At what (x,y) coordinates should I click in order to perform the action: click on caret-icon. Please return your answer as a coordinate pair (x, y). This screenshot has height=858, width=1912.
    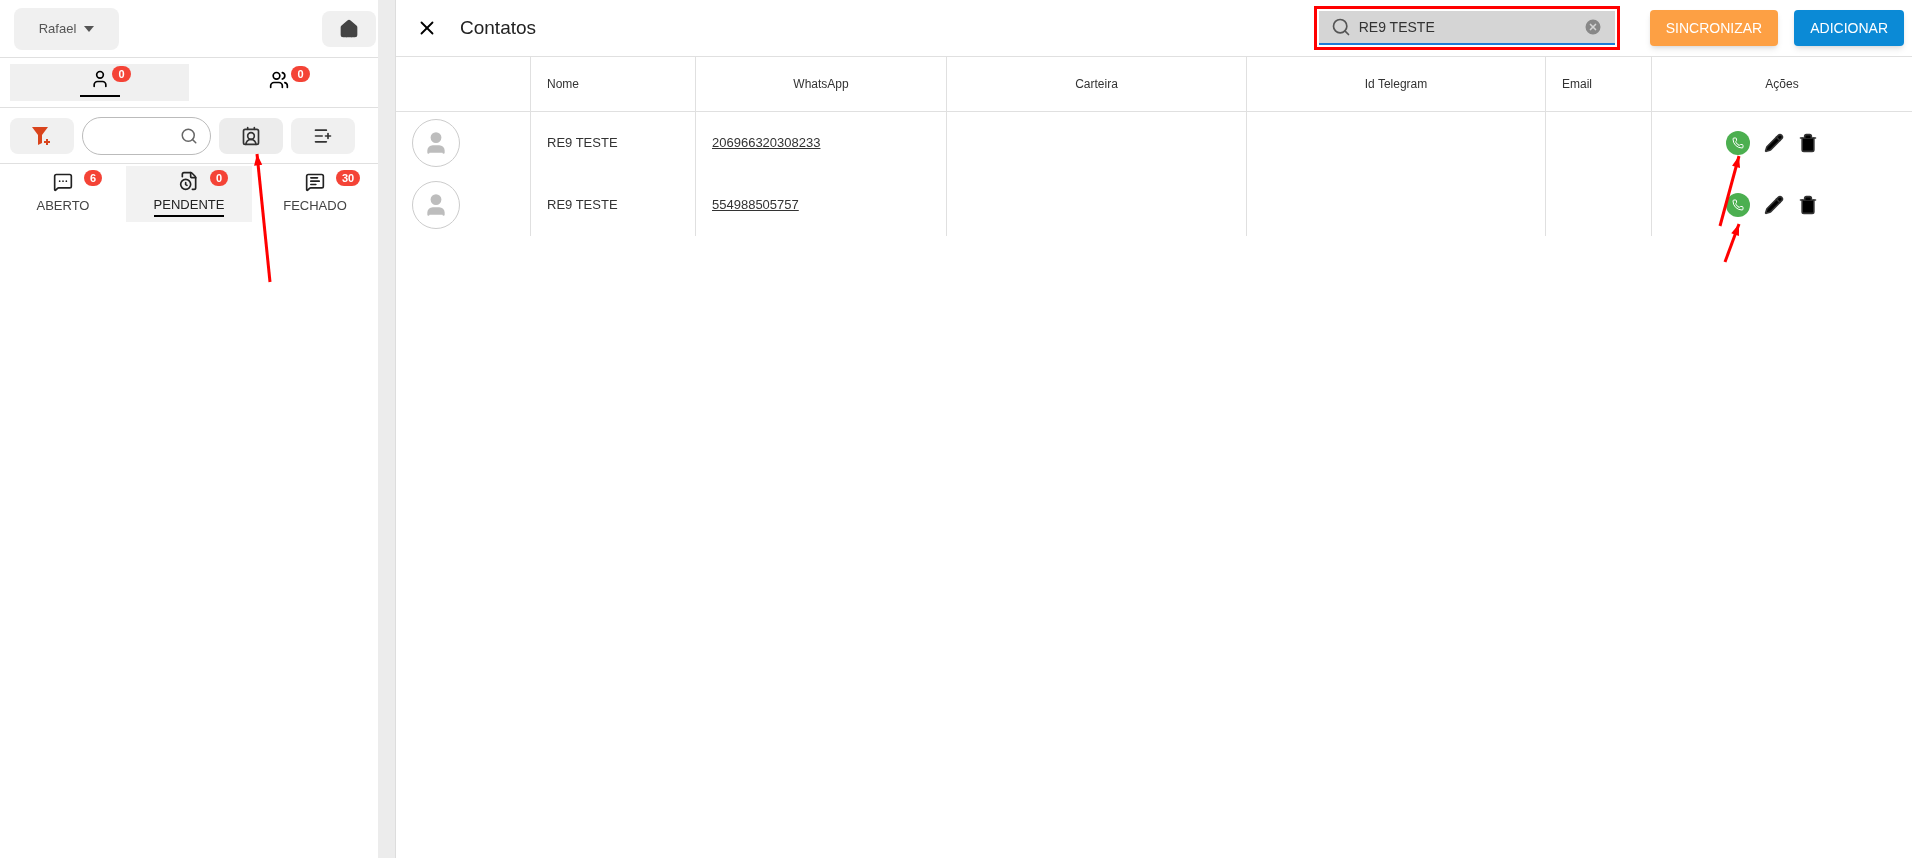
    Looking at the image, I should click on (89, 28).